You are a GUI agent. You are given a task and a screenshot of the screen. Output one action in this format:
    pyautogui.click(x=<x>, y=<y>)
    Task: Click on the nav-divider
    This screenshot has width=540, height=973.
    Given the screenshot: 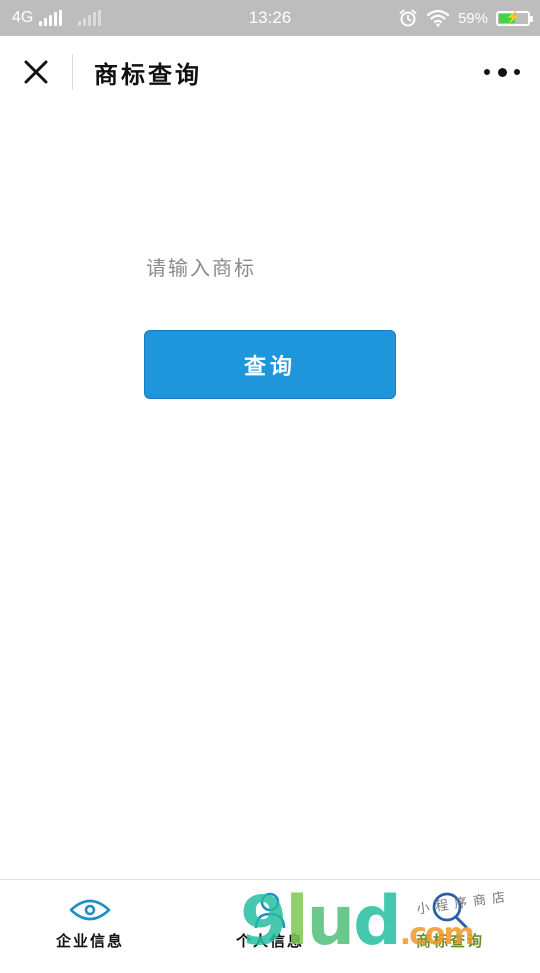 What is the action you would take?
    pyautogui.click(x=72, y=72)
    